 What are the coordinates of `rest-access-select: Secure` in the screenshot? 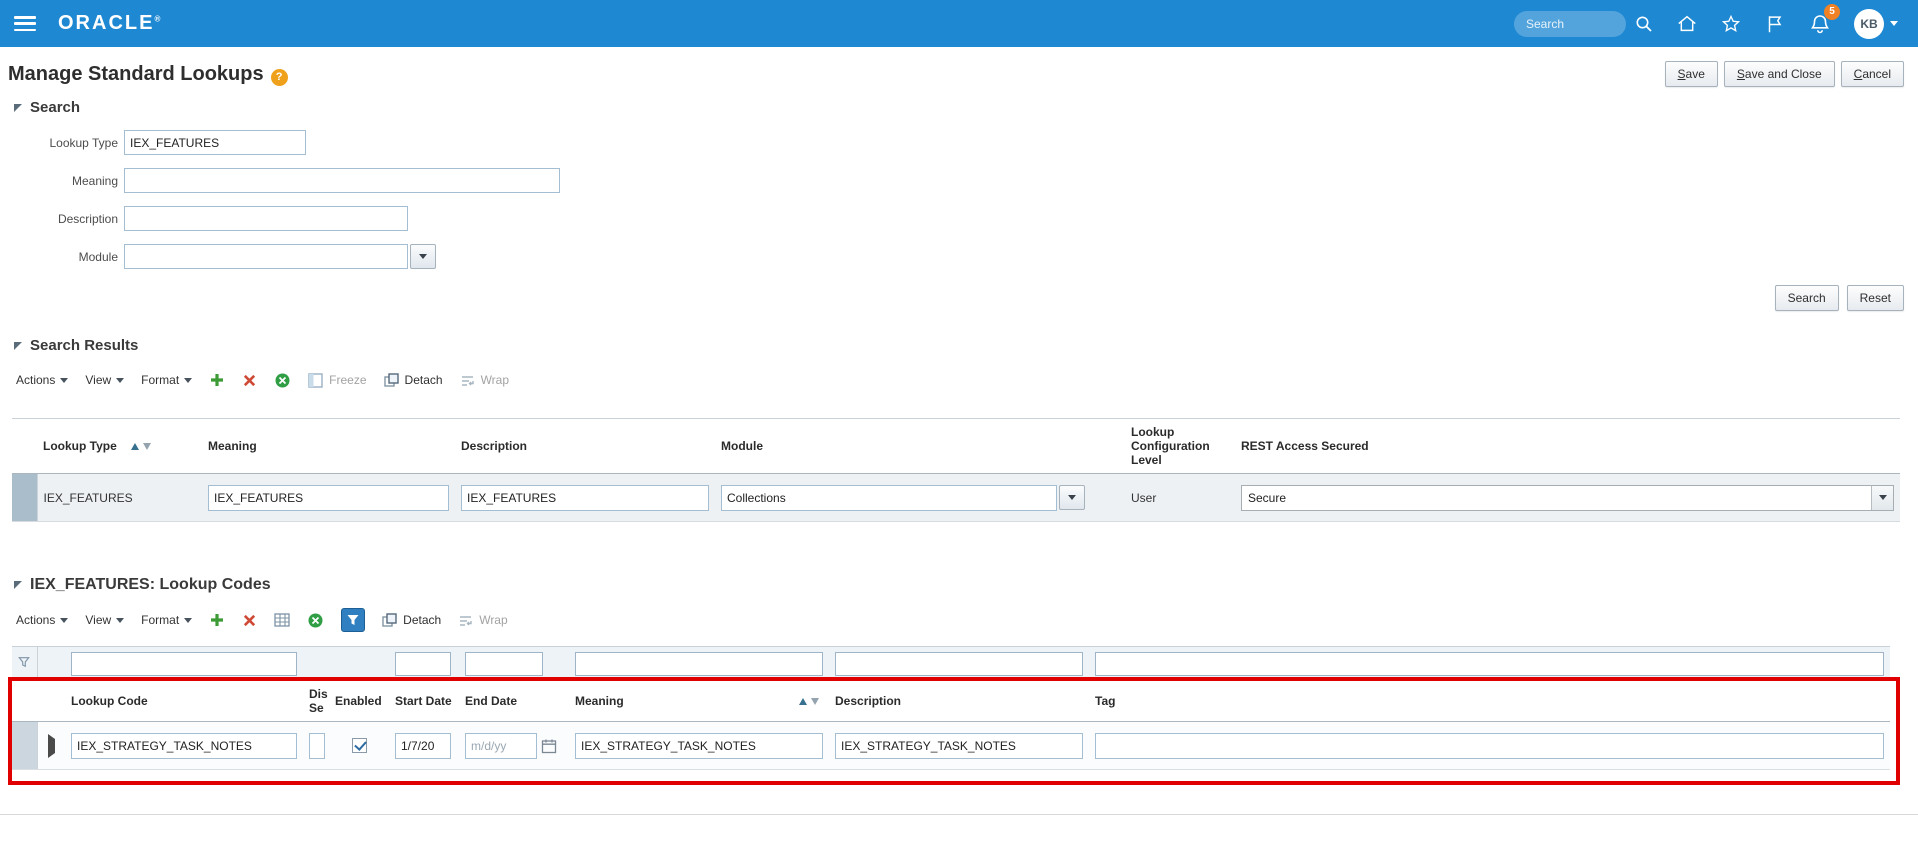 It's located at (1567, 497).